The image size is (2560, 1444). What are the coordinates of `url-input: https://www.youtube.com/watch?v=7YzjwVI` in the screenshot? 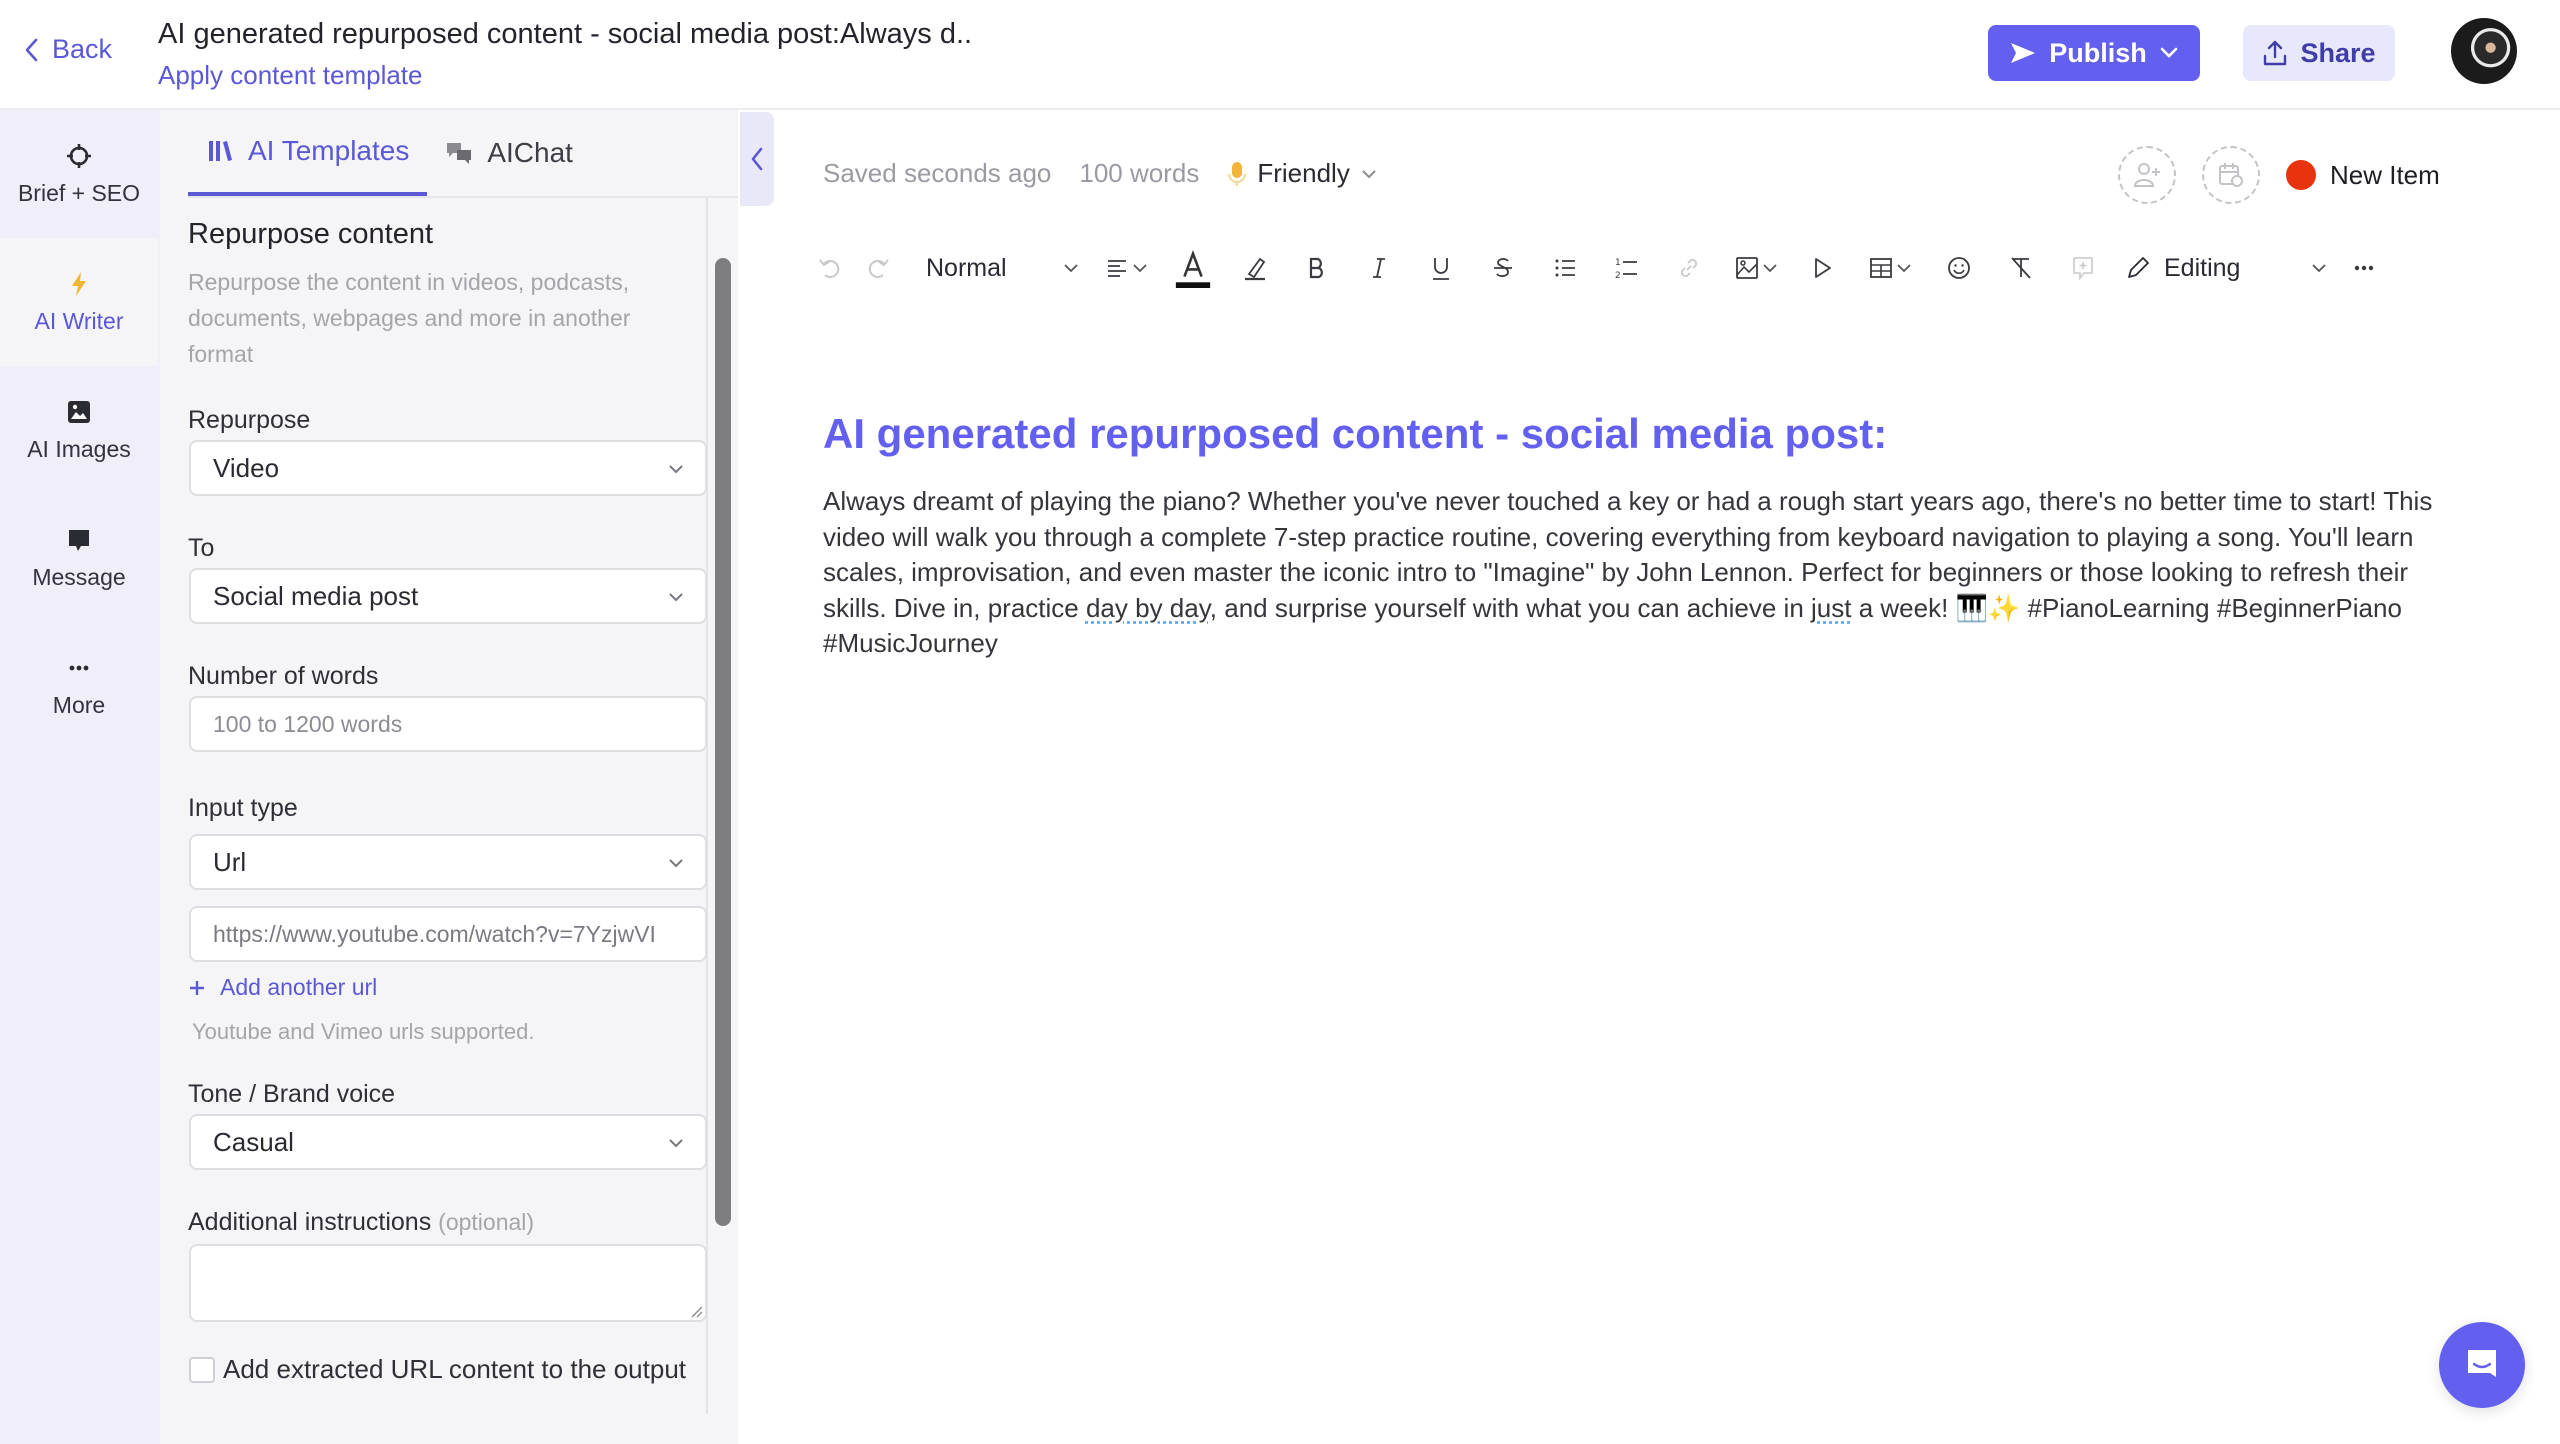 It's located at (448, 934).